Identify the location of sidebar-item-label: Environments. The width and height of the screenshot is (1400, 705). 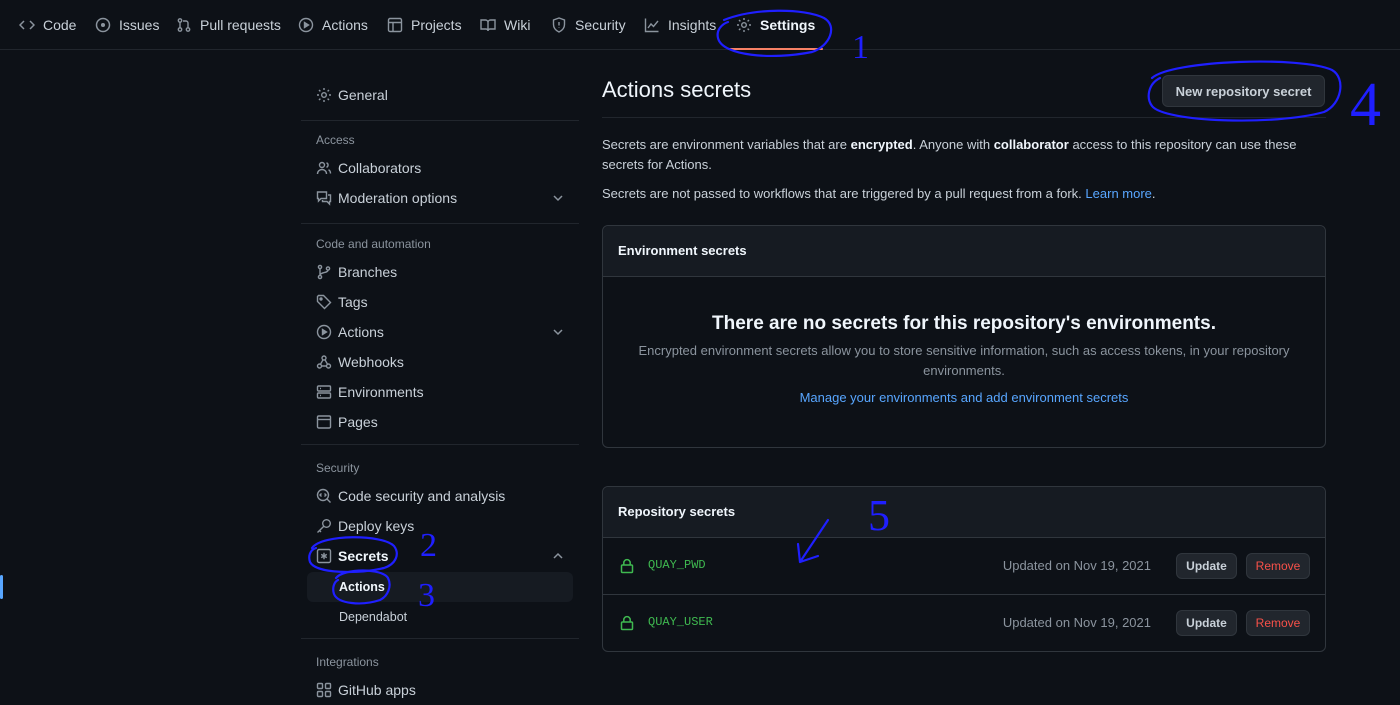
(381, 392).